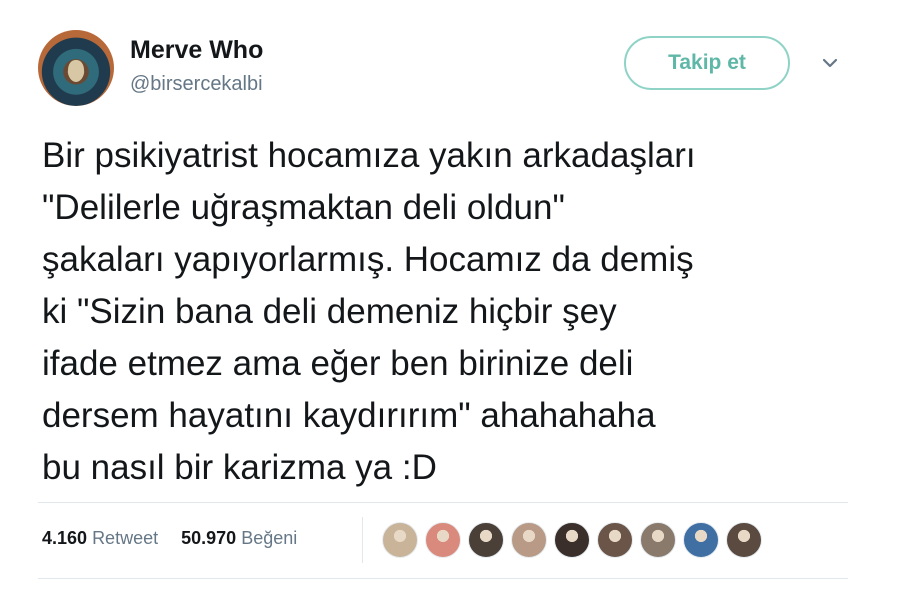  What do you see at coordinates (196, 84) in the screenshot?
I see `user-handle: @birsercekalbi` at bounding box center [196, 84].